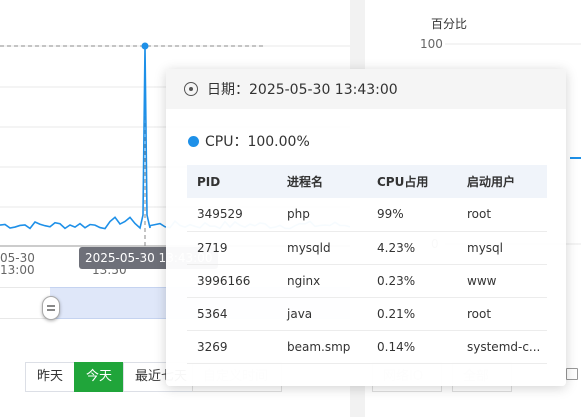 The width and height of the screenshot is (581, 417). What do you see at coordinates (209, 181) in the screenshot?
I see `header-pid: PID` at bounding box center [209, 181].